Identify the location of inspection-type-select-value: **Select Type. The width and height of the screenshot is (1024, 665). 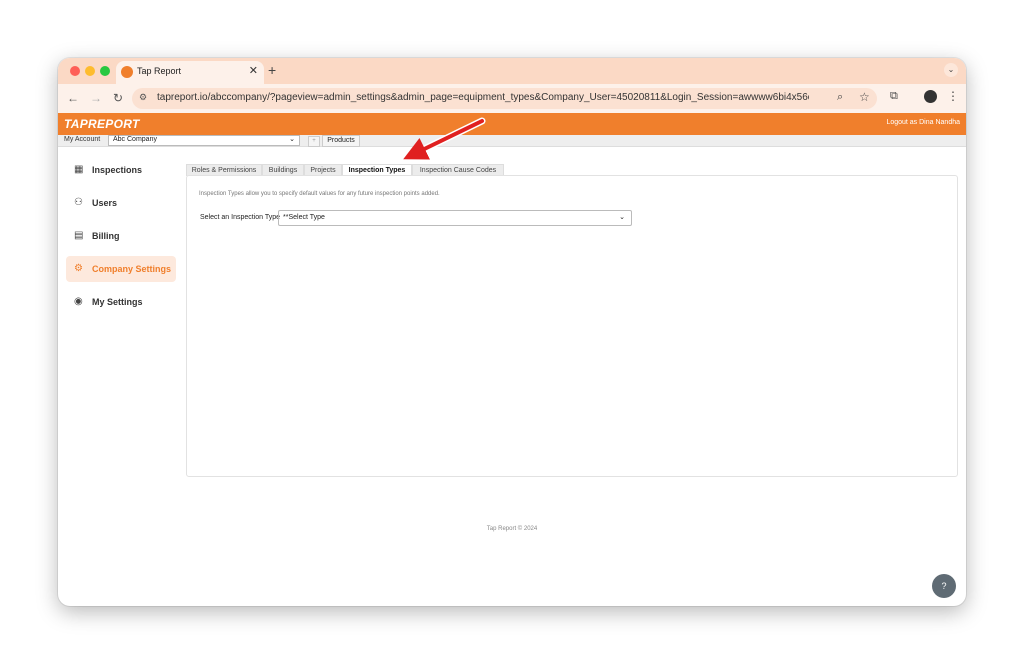
(304, 217).